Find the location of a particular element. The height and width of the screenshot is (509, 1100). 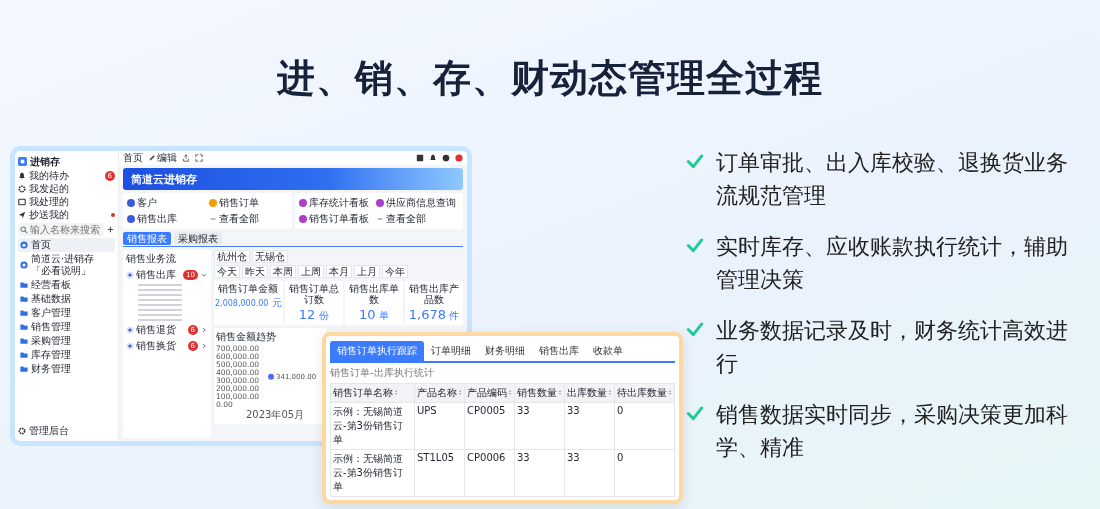

tray-icon is located at coordinates (22, 201).